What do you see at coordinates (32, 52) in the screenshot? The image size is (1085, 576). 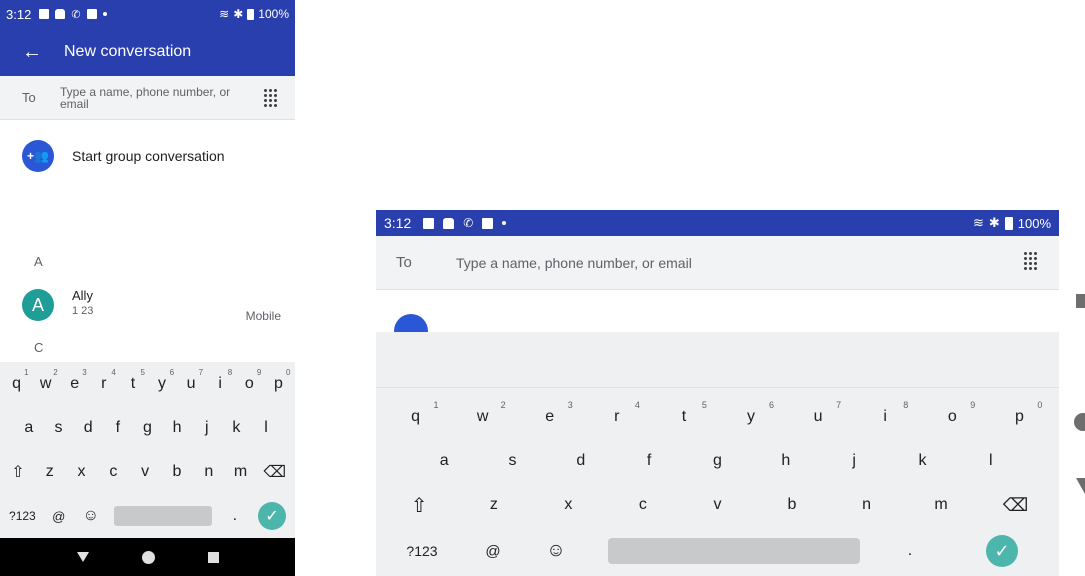 I see `back-arrow-icon: ←` at bounding box center [32, 52].